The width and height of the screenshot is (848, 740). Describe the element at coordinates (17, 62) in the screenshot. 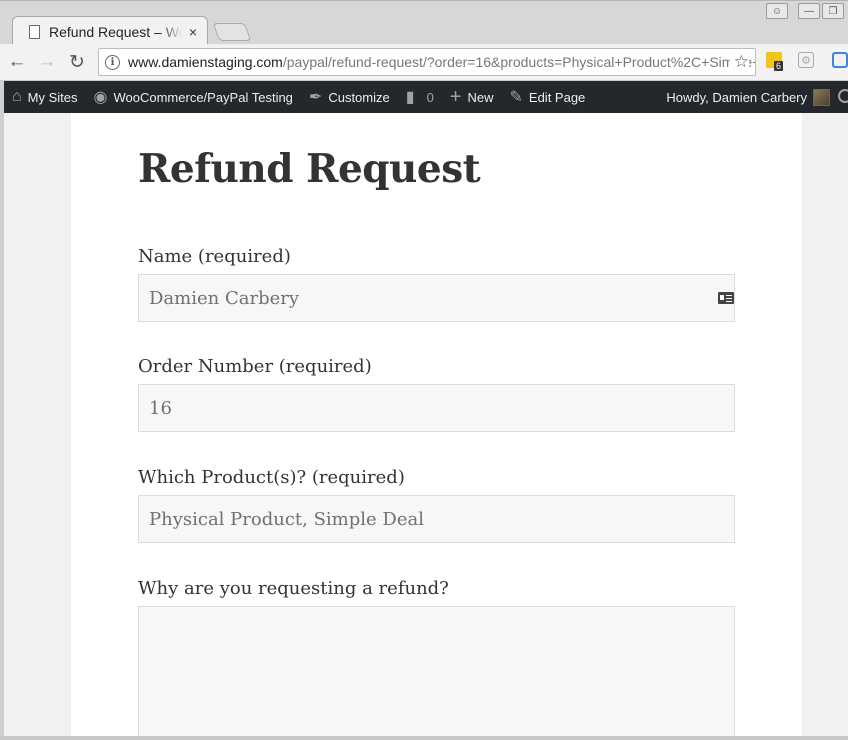

I see `back-button: ←` at that location.